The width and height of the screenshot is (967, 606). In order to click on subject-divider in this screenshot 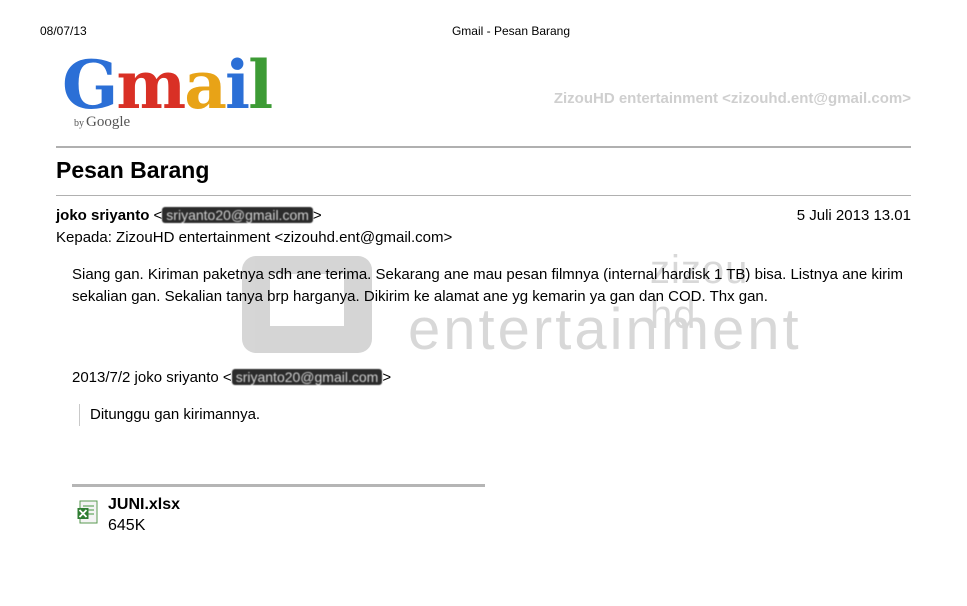, I will do `click(483, 195)`.